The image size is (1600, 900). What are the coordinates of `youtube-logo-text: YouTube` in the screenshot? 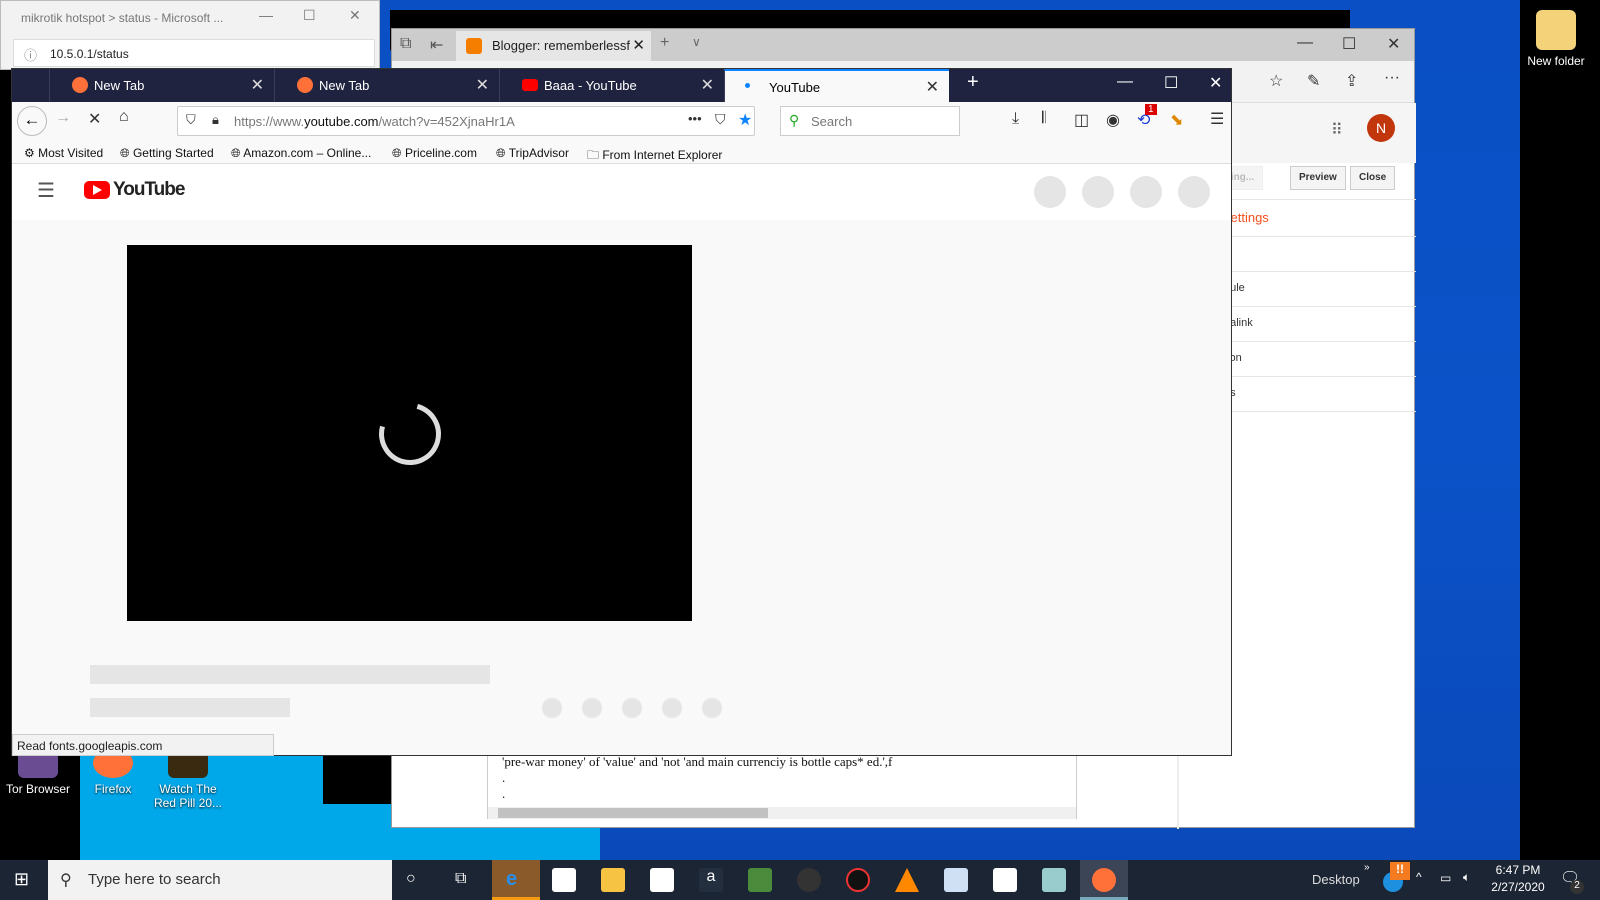 It's located at (149, 190).